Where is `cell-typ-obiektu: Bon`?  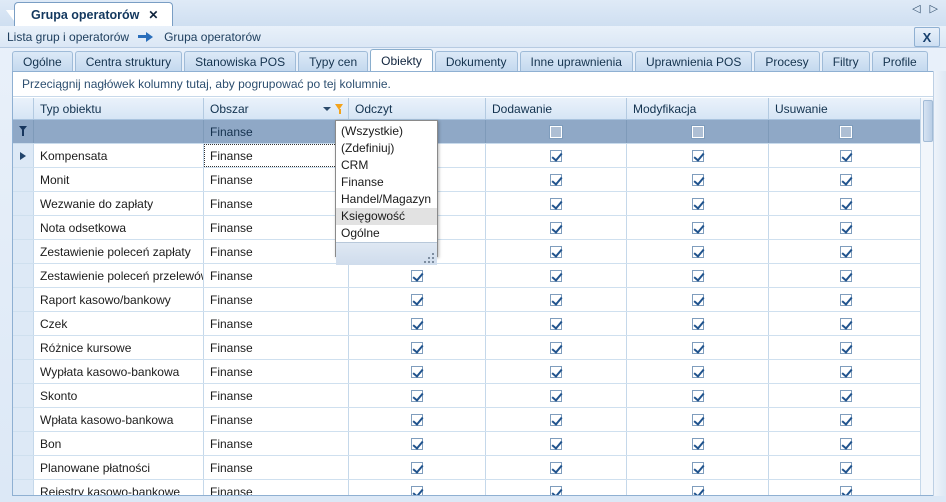 cell-typ-obiektu: Bon is located at coordinates (119, 443).